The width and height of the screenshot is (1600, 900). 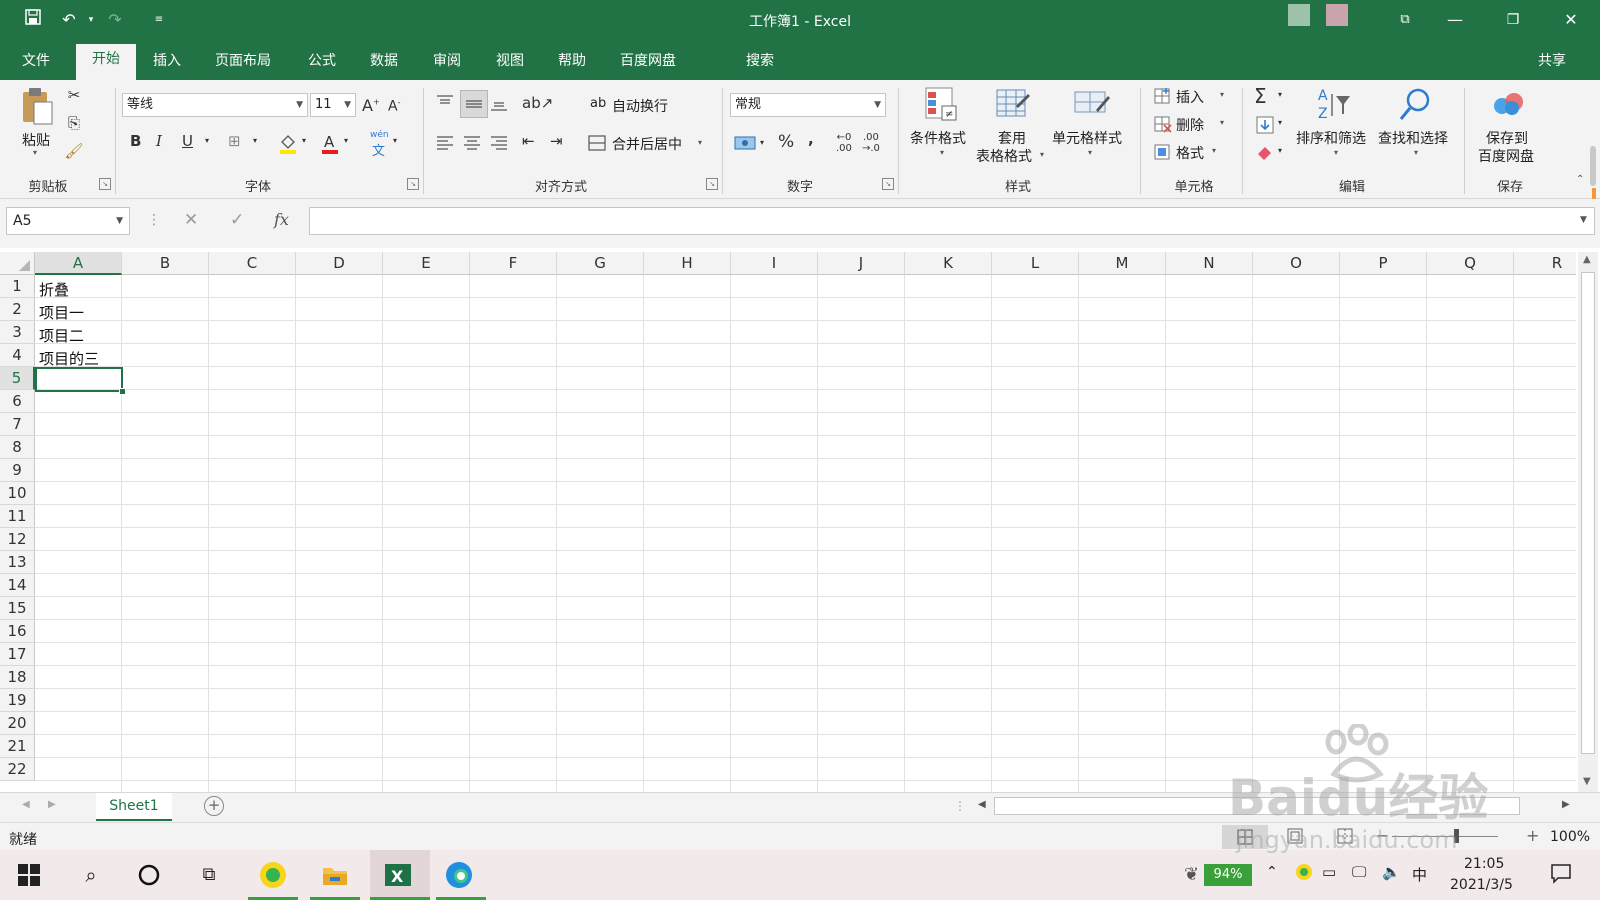 I want to click on format-as-table-label-2: 表格格式, so click(x=1004, y=156).